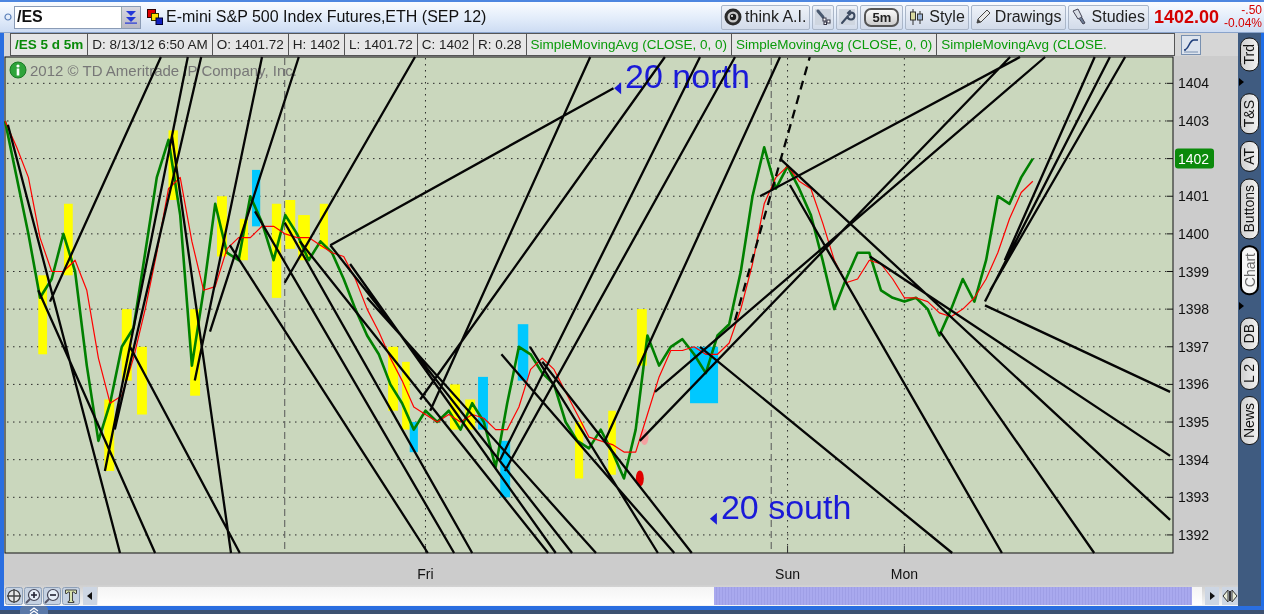 Image resolution: width=1264 pixels, height=614 pixels. What do you see at coordinates (904, 574) in the screenshot?
I see `axis-label: Mon` at bounding box center [904, 574].